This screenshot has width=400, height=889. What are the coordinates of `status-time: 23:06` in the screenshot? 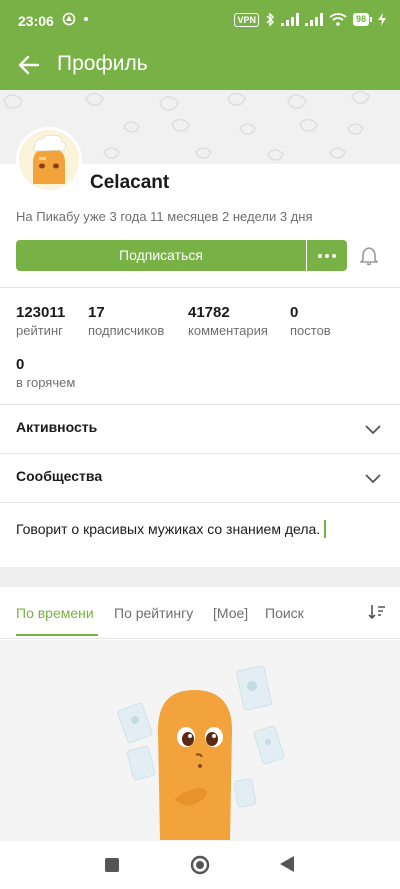 It's located at (36, 21).